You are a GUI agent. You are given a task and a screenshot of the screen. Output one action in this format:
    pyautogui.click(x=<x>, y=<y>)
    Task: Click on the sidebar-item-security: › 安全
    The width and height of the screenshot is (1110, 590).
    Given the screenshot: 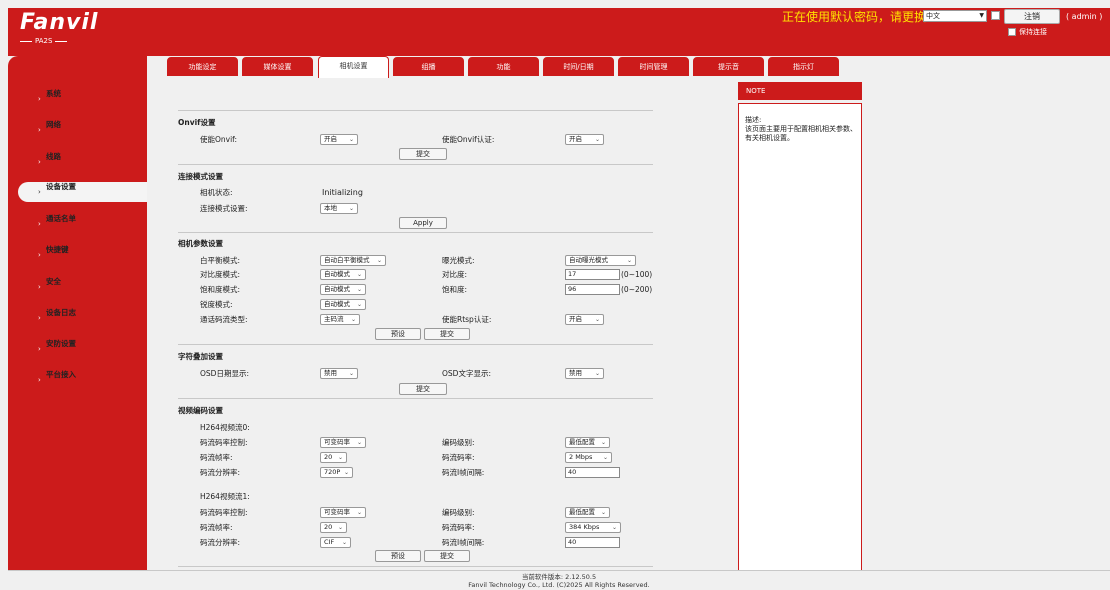 What is the action you would take?
    pyautogui.click(x=77, y=287)
    